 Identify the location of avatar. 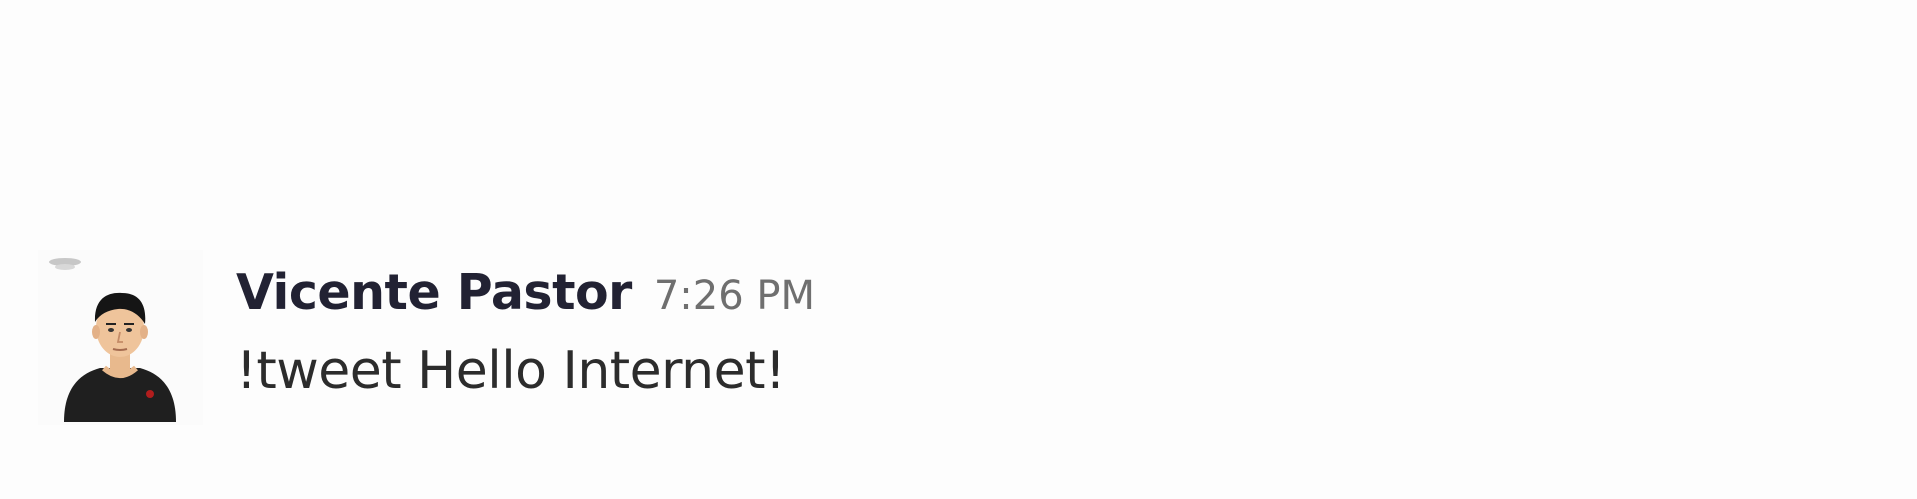
(120, 337).